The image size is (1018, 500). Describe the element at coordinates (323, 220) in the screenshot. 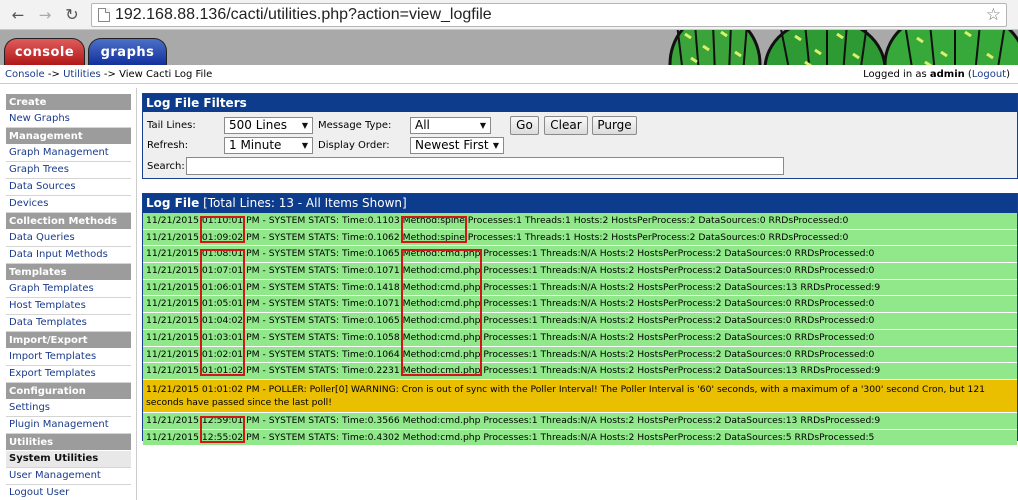

I see `log-text: PM - SYSTEM STATS: Time:0.1103` at that location.